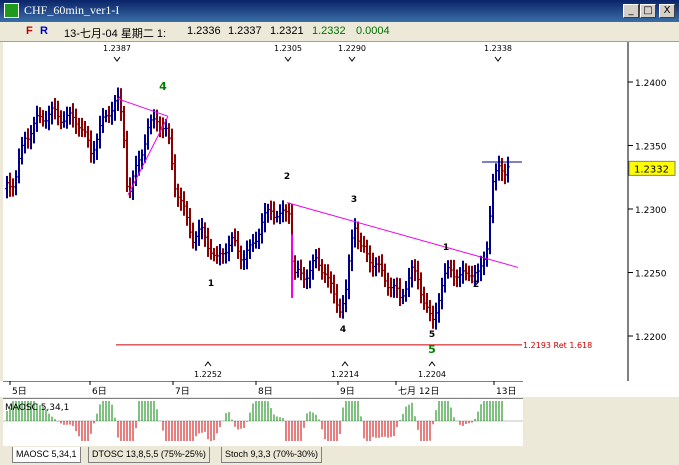 This screenshot has width=679, height=465. I want to click on bottom-price-label: 1.2204, so click(432, 374).